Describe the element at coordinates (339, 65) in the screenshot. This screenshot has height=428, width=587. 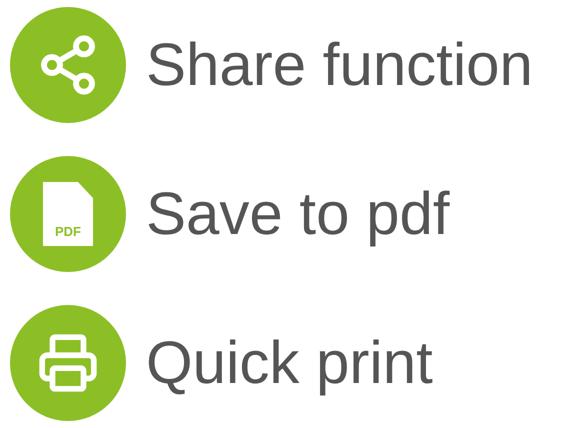
I see `feature-label: Share function` at that location.